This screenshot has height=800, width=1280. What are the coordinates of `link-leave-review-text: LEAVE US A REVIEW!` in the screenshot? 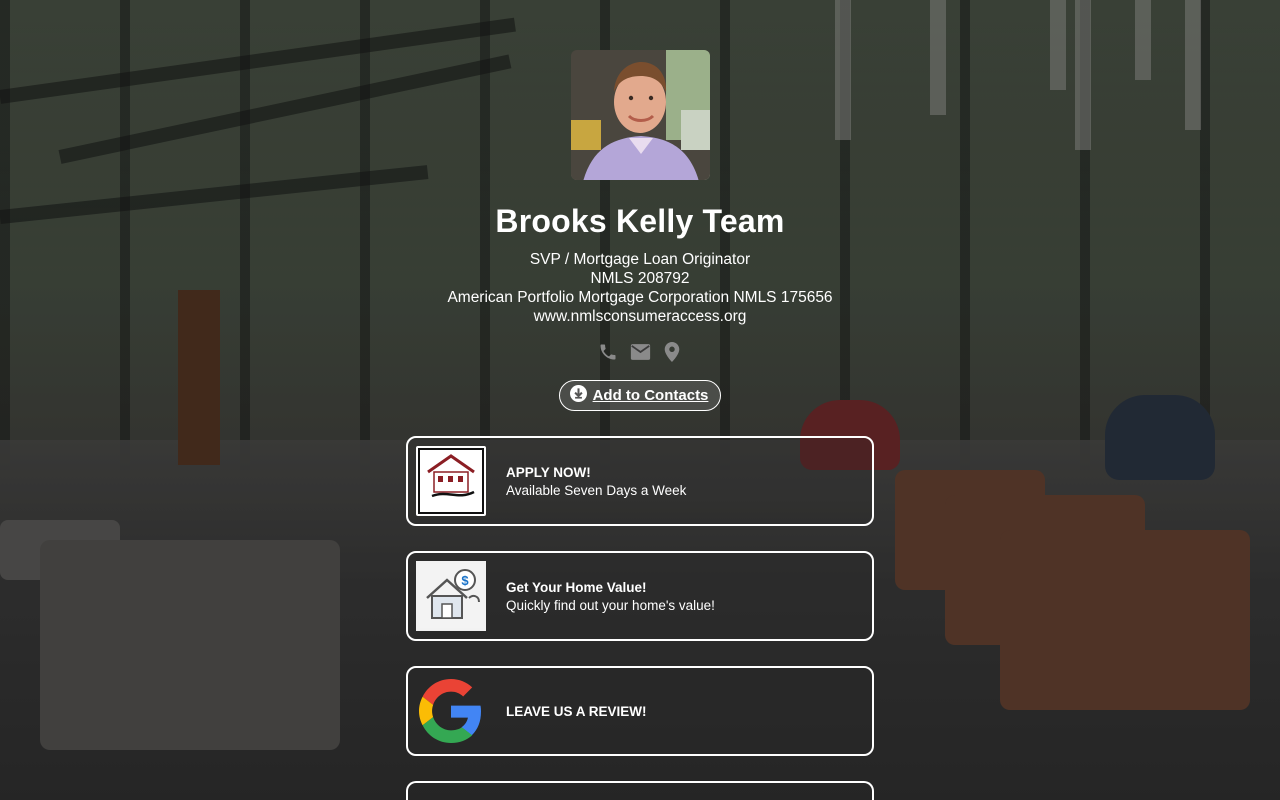 It's located at (576, 711).